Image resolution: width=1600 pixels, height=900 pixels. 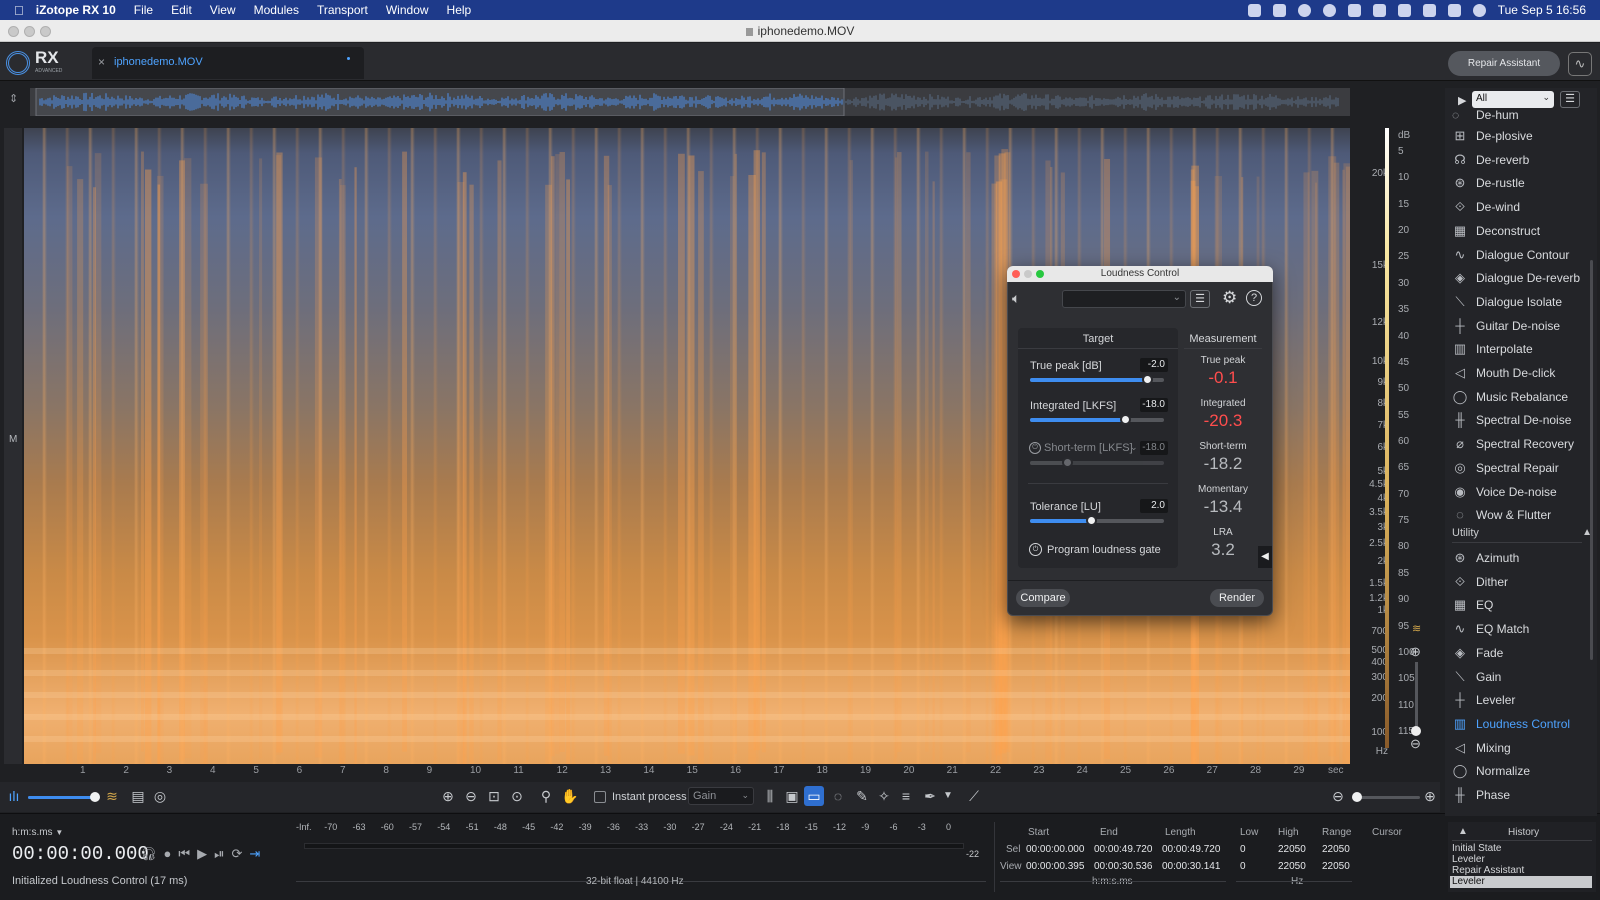 What do you see at coordinates (1404, 10) in the screenshot?
I see `keyboard-input-icon` at bounding box center [1404, 10].